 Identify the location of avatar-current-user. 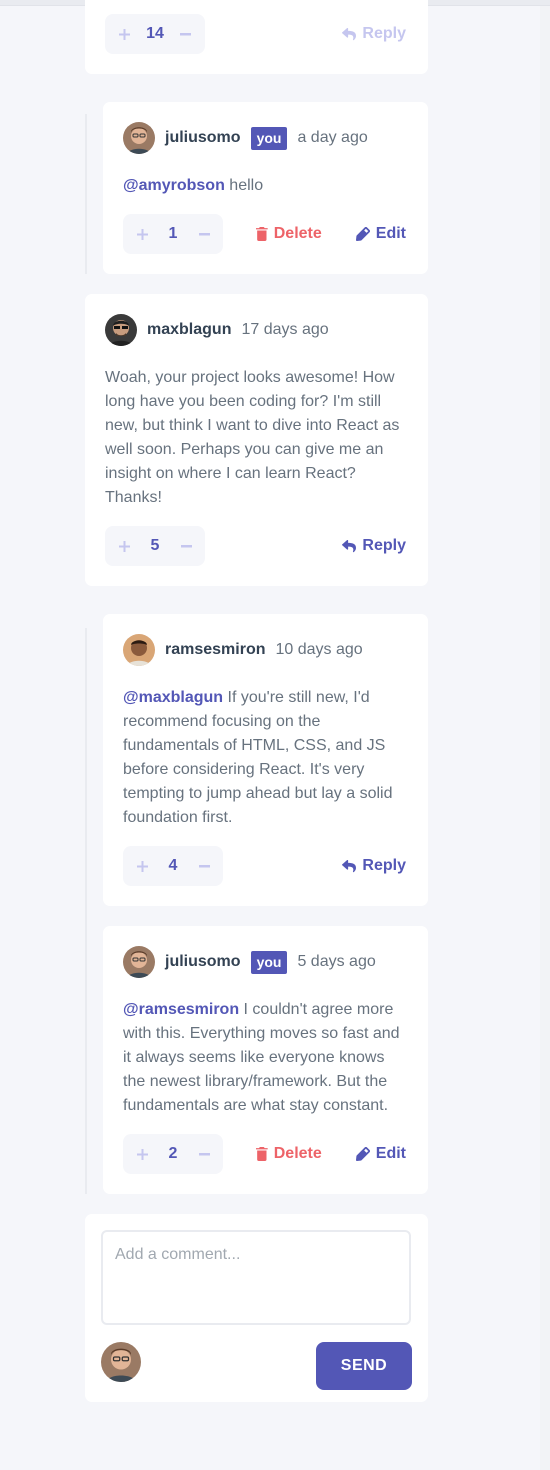
(121, 1362).